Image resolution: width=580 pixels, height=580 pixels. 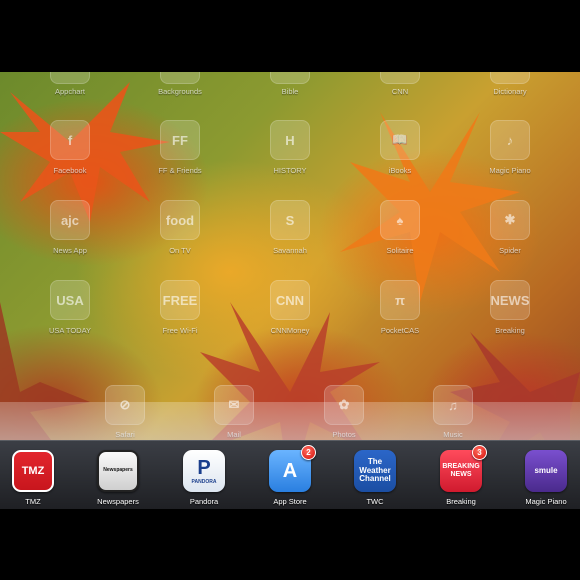 What do you see at coordinates (180, 330) in the screenshot?
I see `app-label: Free Wi-Fi` at bounding box center [180, 330].